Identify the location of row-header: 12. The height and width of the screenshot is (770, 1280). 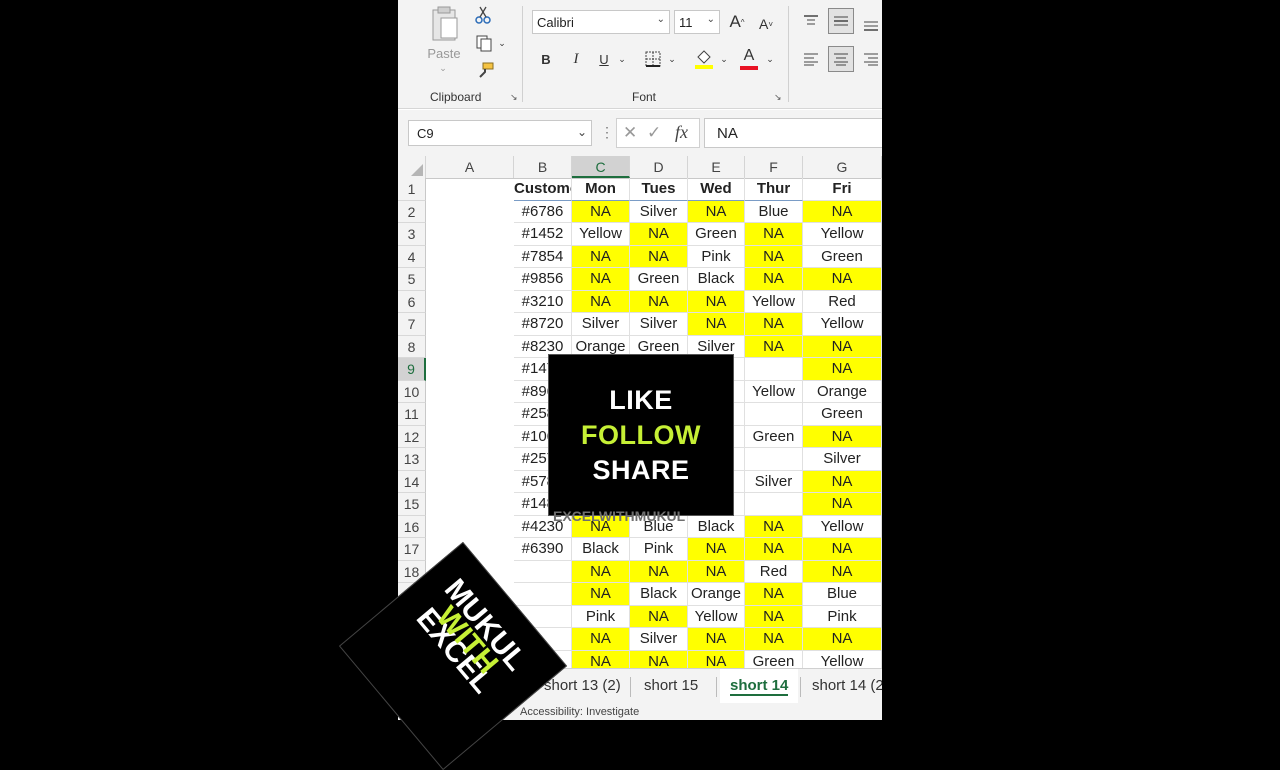
(412, 436).